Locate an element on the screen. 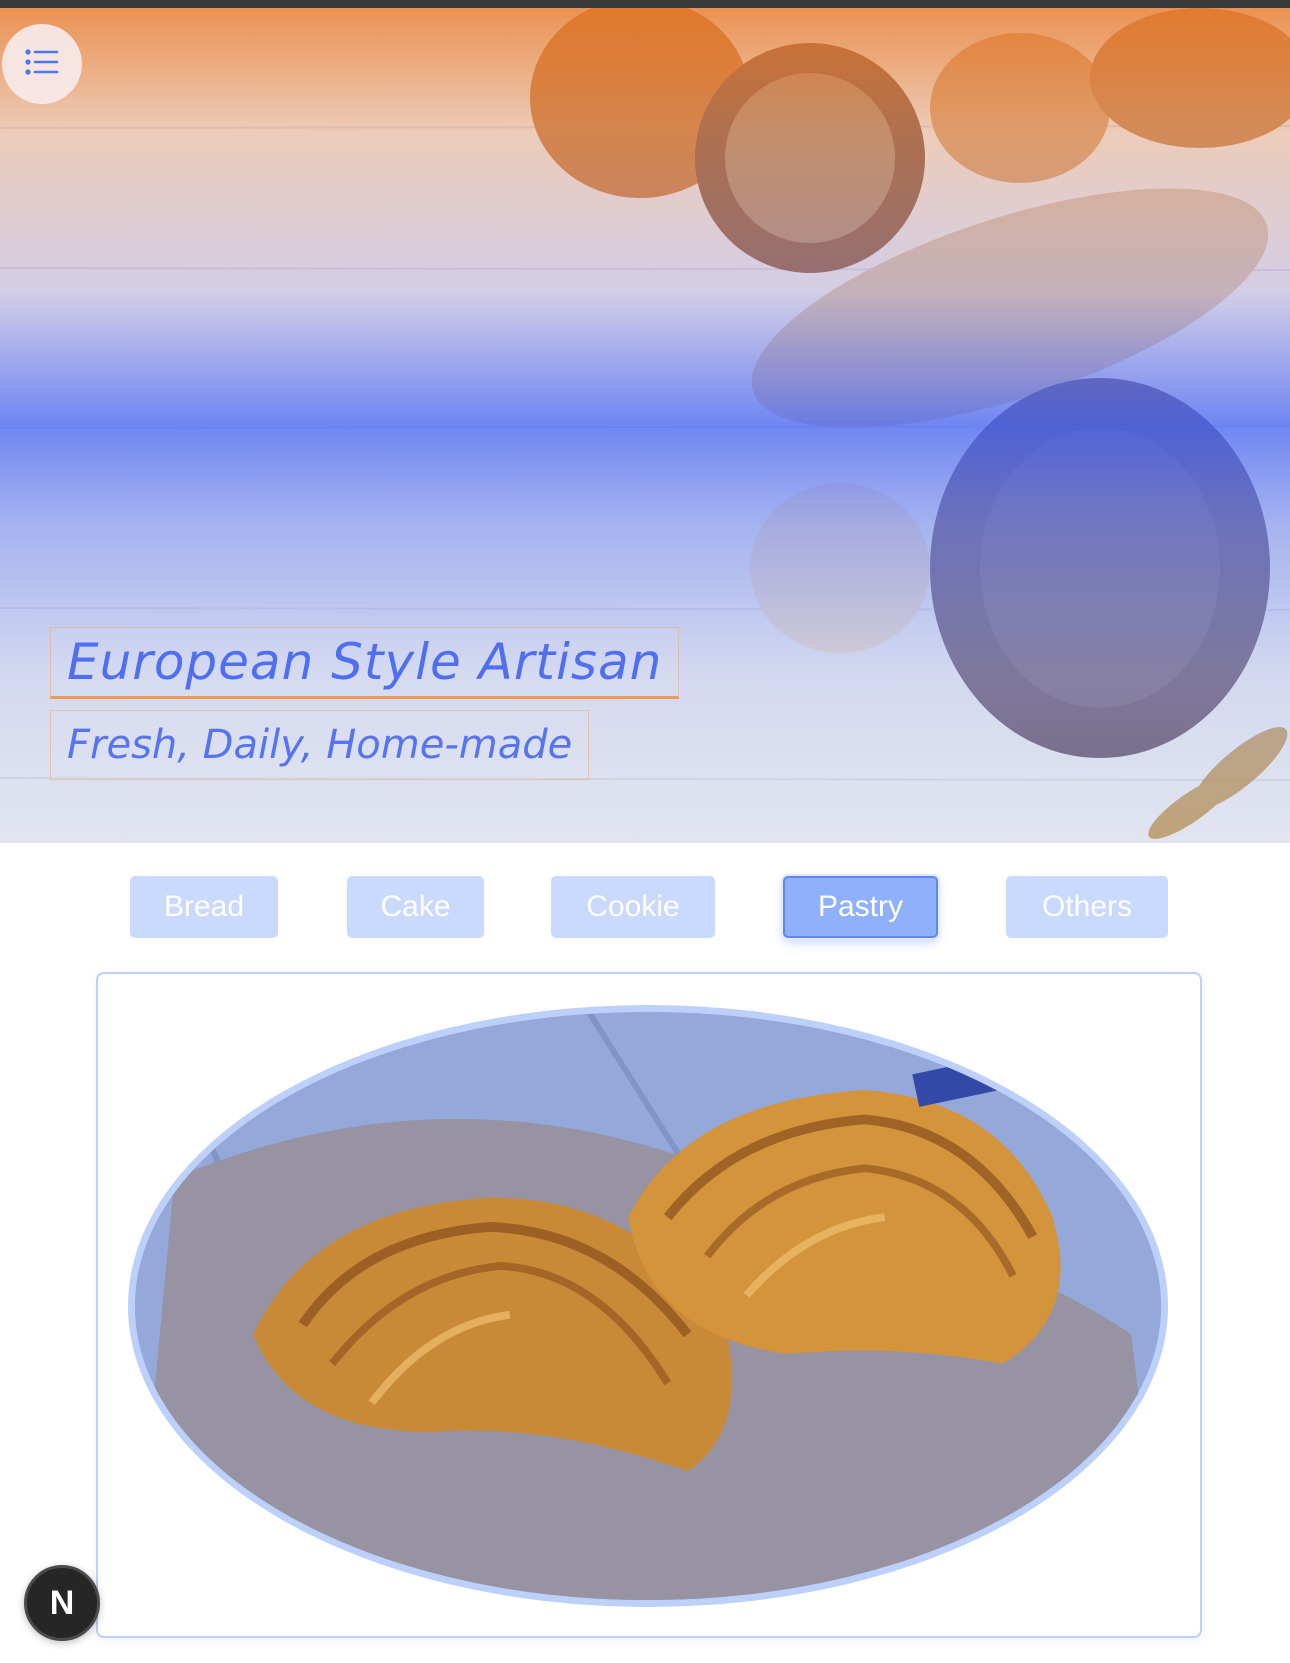 This screenshot has height=1663, width=1290. tab-bread: Bread is located at coordinates (204, 907).